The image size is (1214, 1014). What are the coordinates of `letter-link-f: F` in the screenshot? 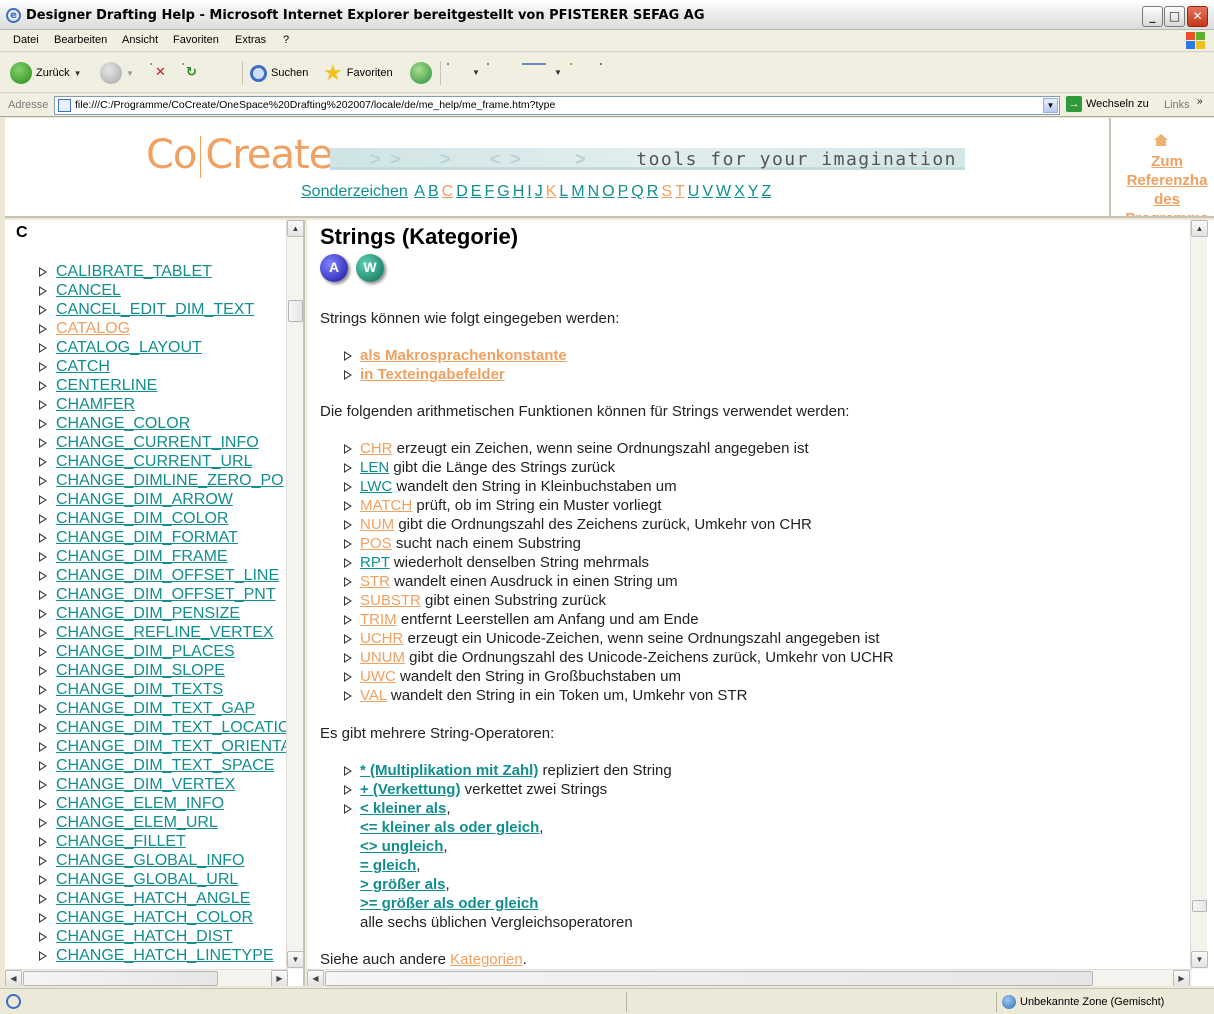 It's located at (489, 191).